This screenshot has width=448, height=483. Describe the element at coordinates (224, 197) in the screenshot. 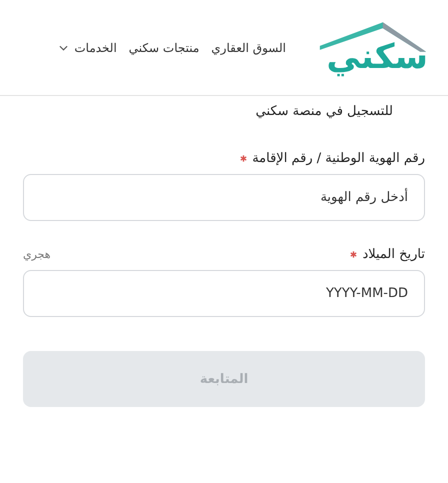

I see `input-field: أدخل رقم الهوية` at that location.